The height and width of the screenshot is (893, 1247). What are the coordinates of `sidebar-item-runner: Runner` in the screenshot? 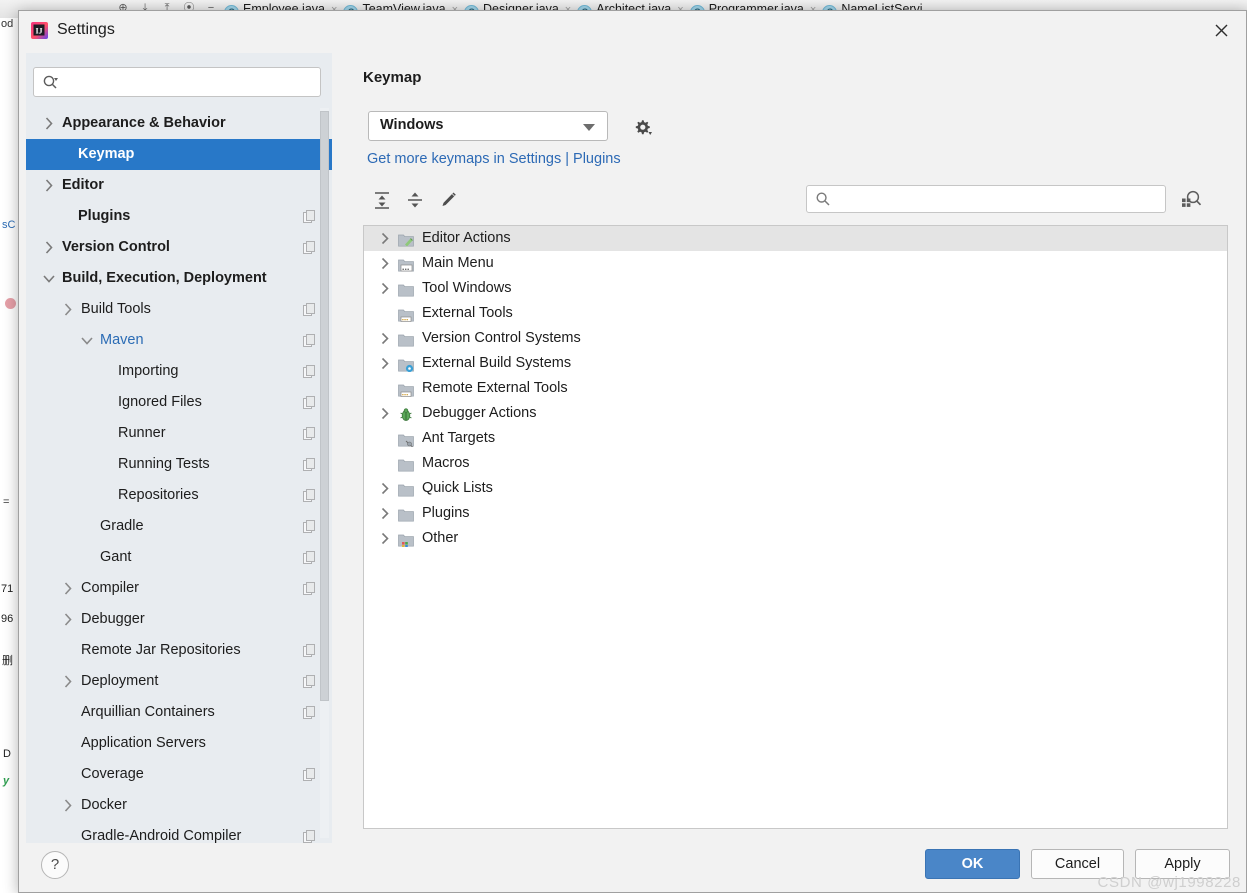 It's located at (179, 433).